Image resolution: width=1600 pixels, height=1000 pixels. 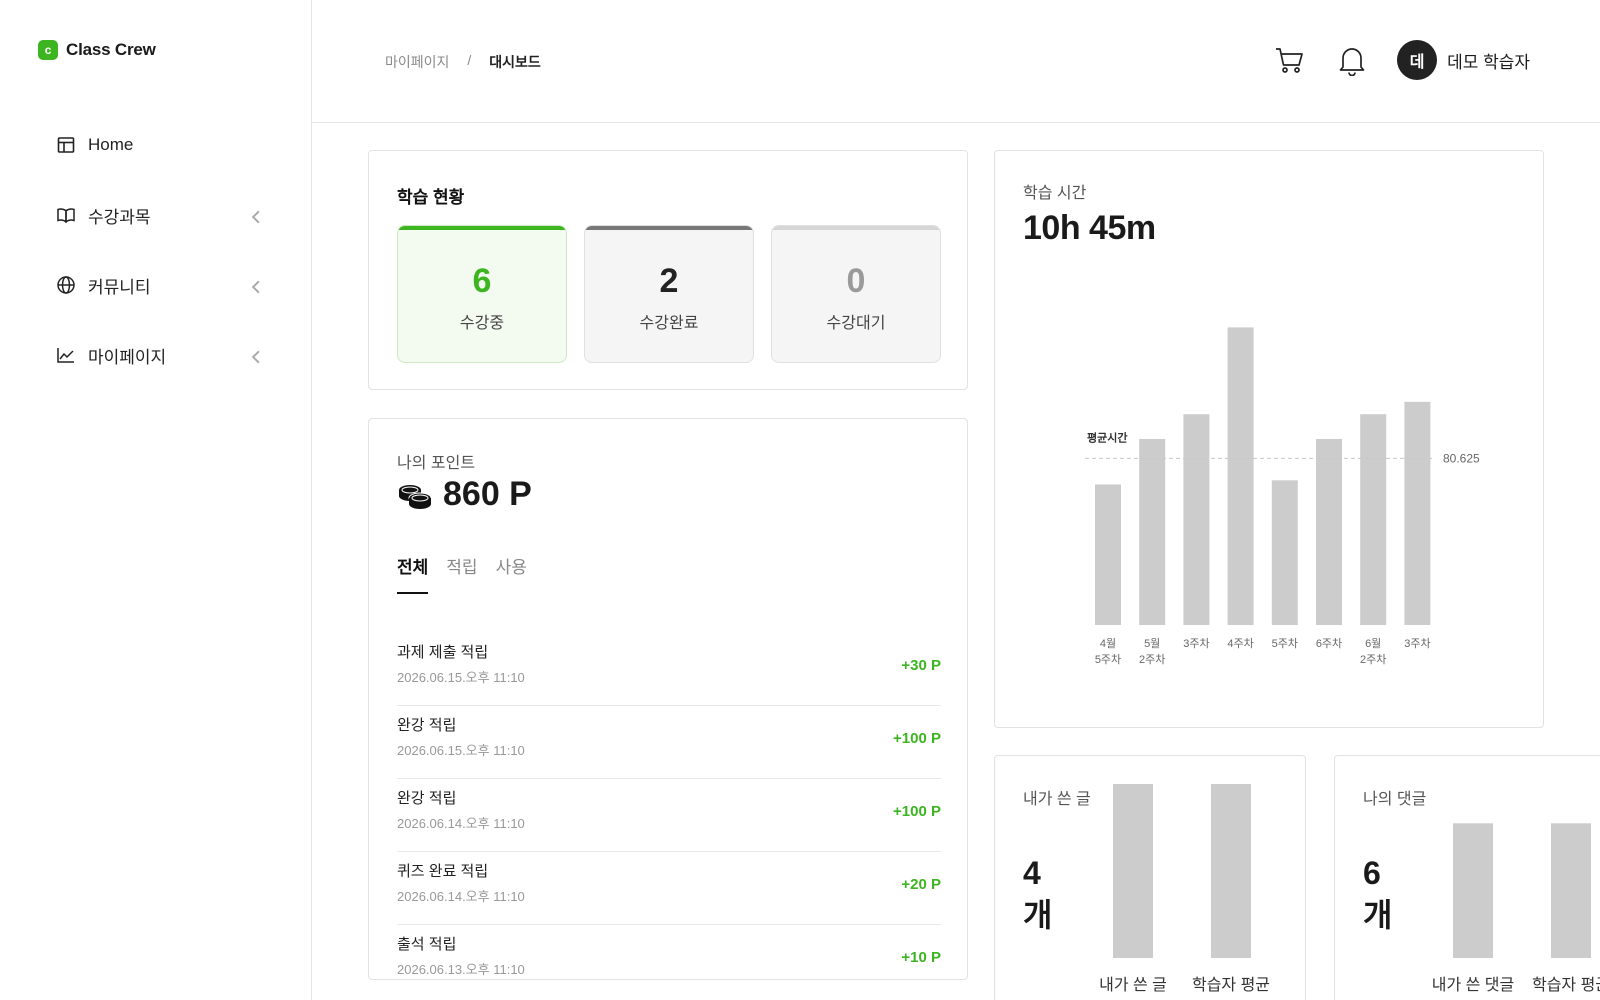 What do you see at coordinates (856, 323) in the screenshot?
I see `stat-label: 수강대기` at bounding box center [856, 323].